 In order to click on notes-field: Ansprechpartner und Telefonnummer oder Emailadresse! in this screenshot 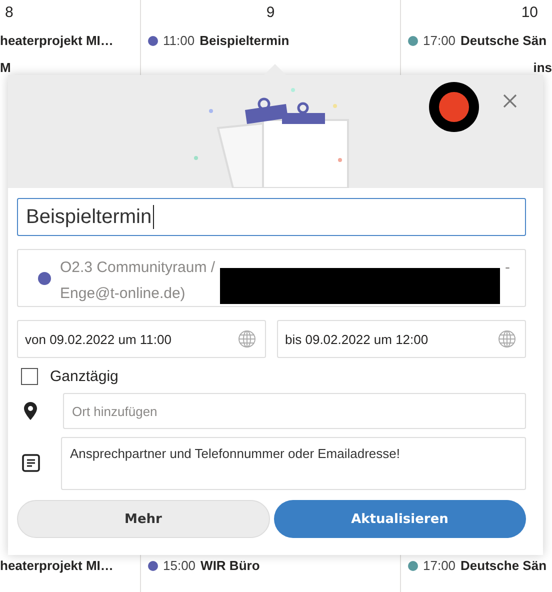, I will do `click(293, 463)`.